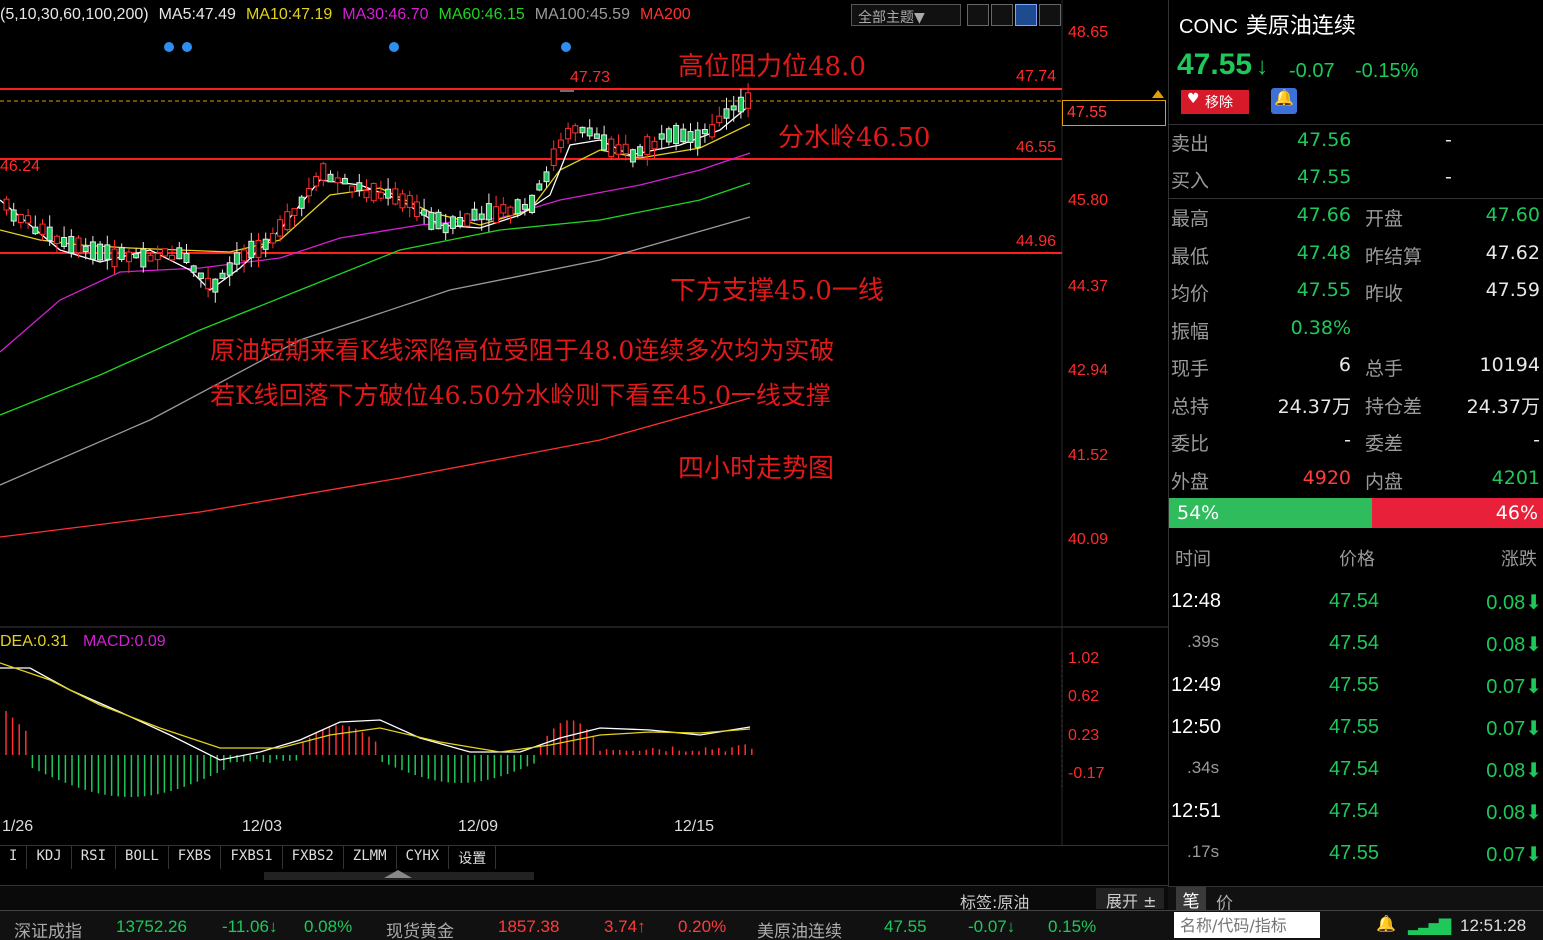 This screenshot has height=940, width=1543. Describe the element at coordinates (1002, 15) in the screenshot. I see `columns-layout-icon` at that location.